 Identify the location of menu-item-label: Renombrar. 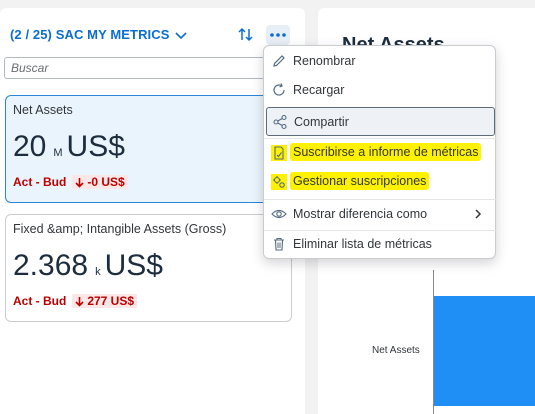
(324, 61).